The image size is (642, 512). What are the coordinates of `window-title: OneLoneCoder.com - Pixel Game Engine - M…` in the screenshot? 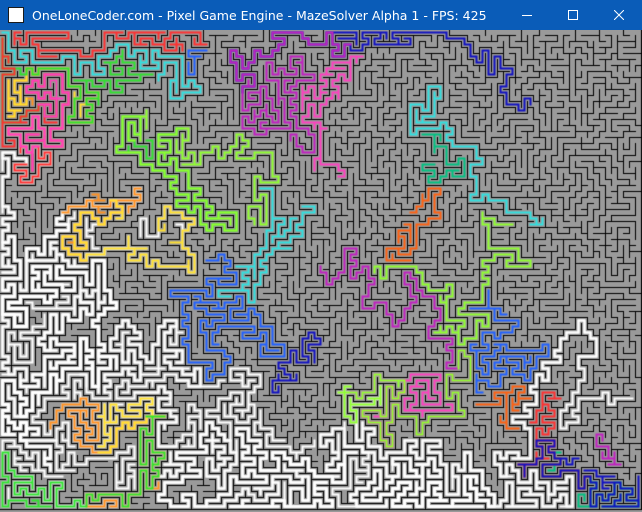 It's located at (259, 15).